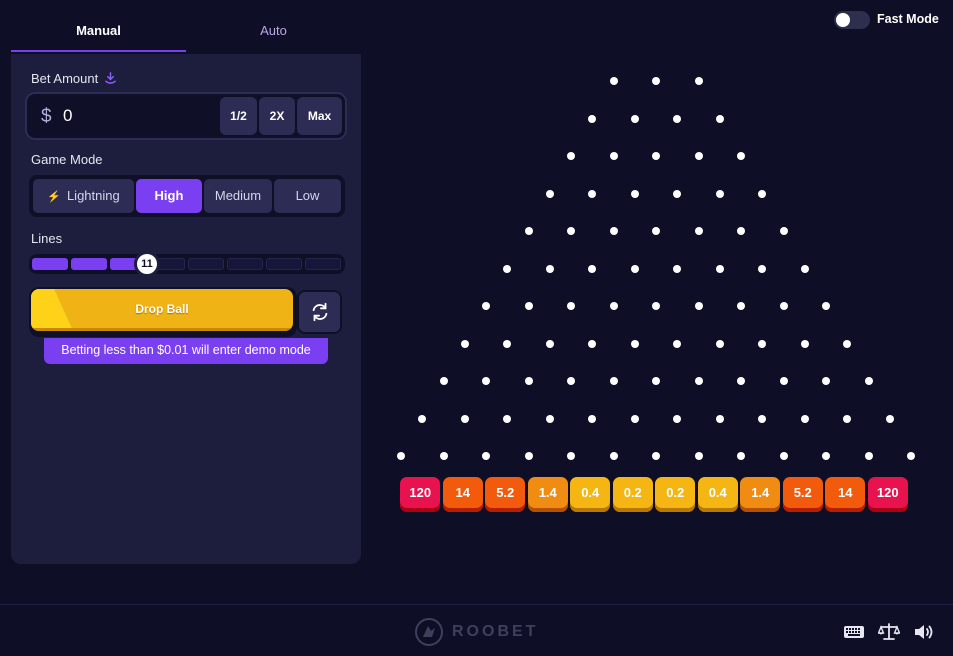 This screenshot has width=953, height=656. I want to click on mode-medium-button: Medium, so click(238, 196).